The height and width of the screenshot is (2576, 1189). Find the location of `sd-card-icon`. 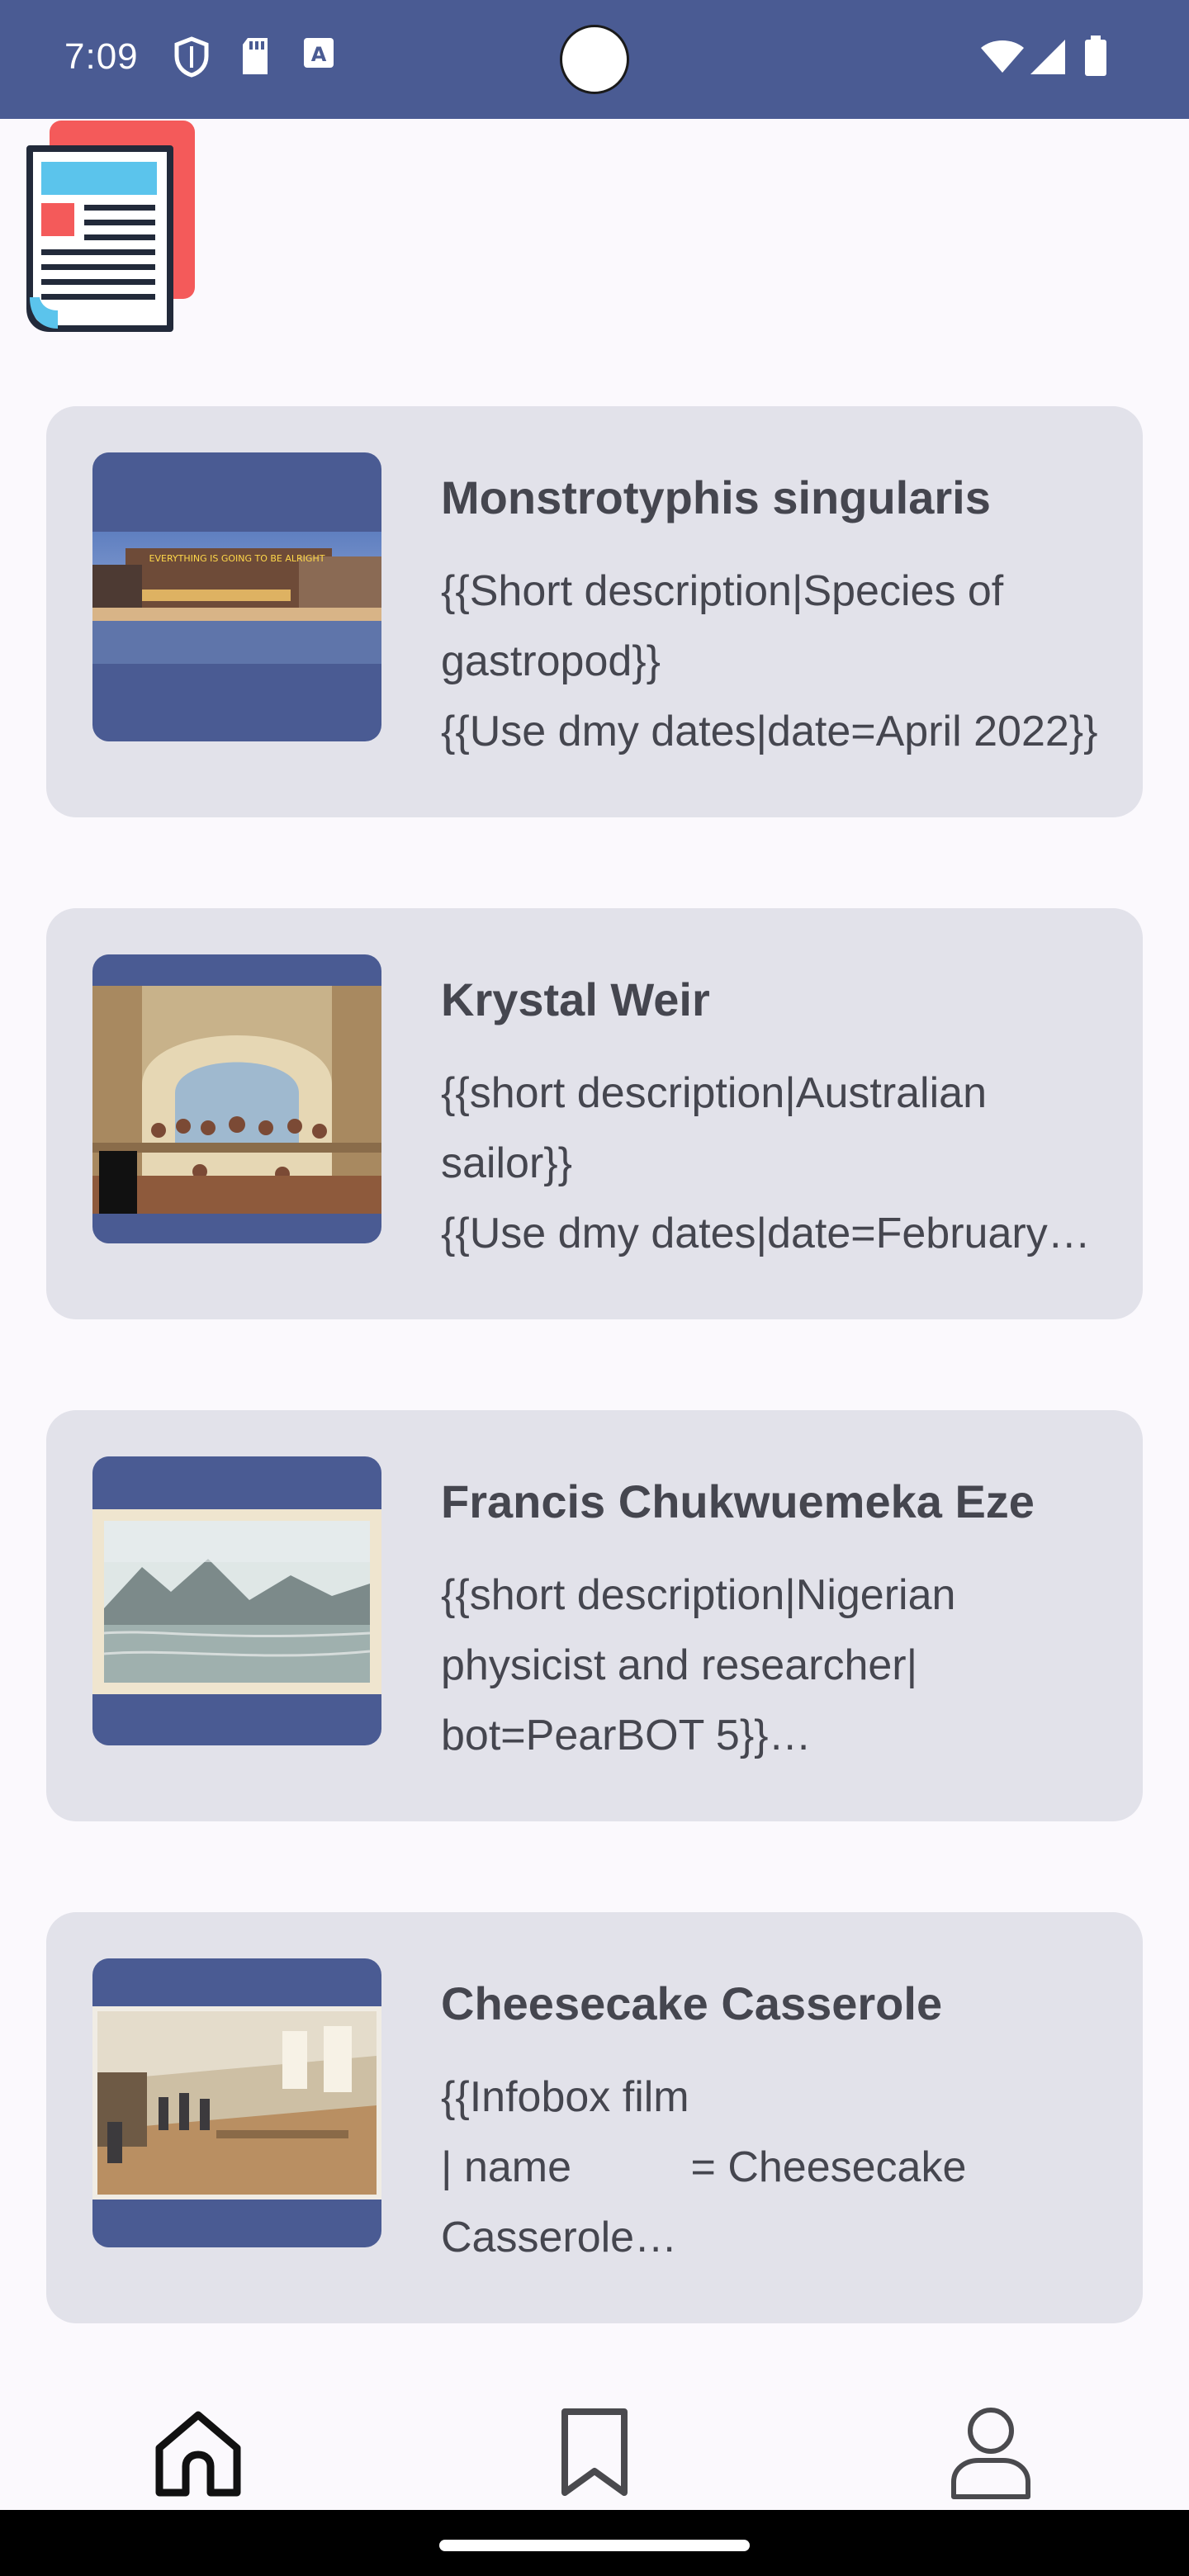

sd-card-icon is located at coordinates (255, 56).